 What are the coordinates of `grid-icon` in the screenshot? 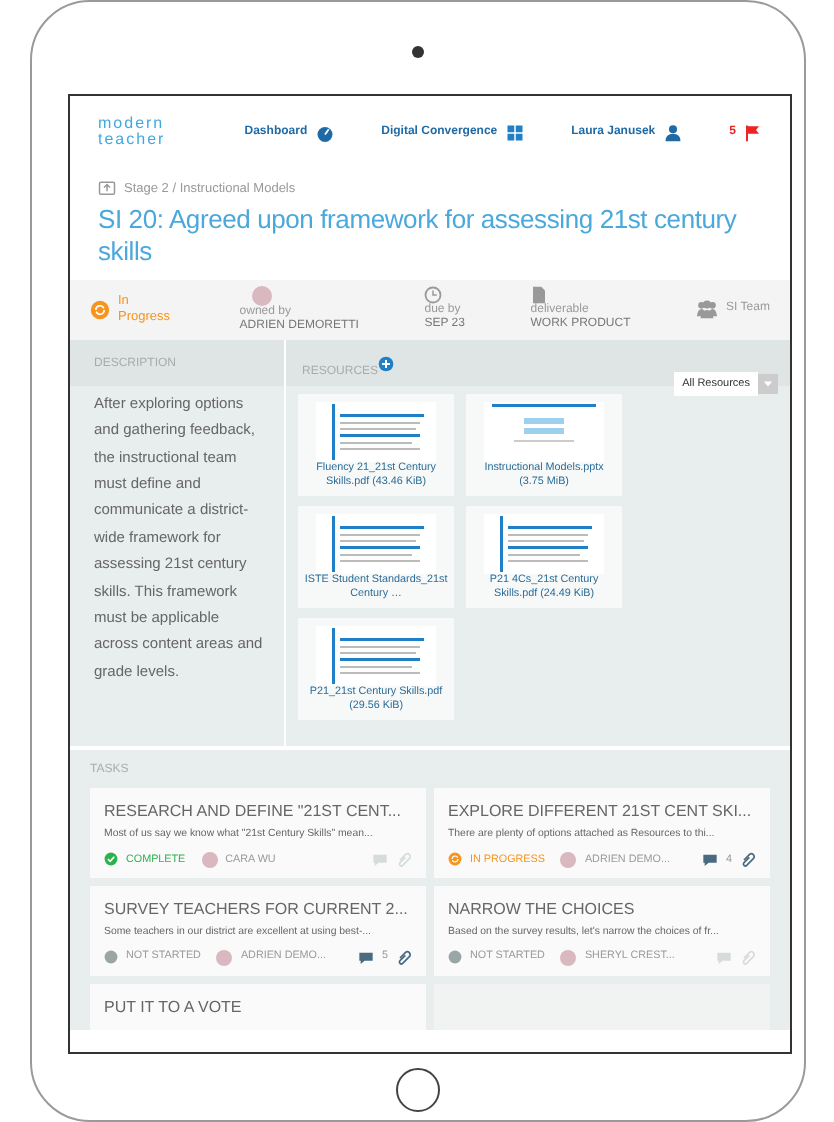 It's located at (514, 133).